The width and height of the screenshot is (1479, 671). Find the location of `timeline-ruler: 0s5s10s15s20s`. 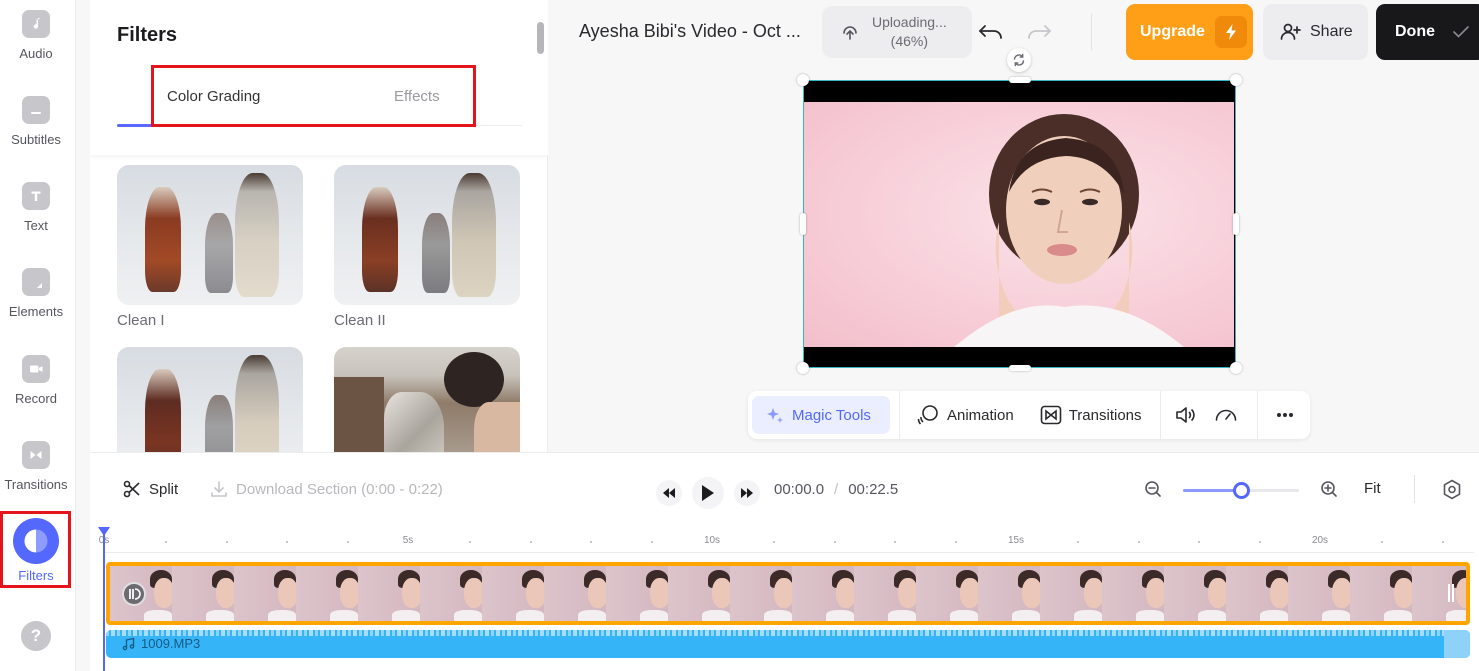

timeline-ruler: 0s5s10s15s20s is located at coordinates (786, 540).